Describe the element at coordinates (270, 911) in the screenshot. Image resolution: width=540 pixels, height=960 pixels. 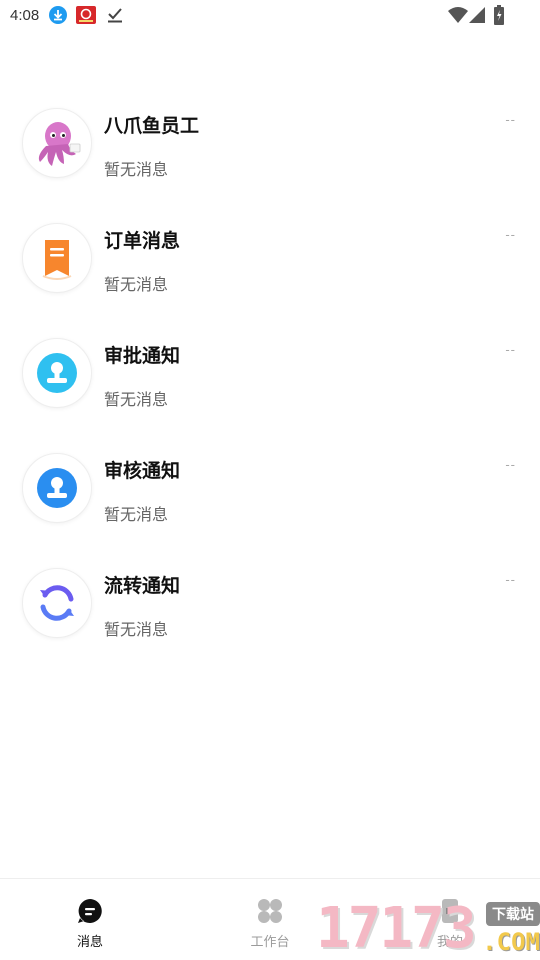
I see `workbench-grid-icon` at that location.